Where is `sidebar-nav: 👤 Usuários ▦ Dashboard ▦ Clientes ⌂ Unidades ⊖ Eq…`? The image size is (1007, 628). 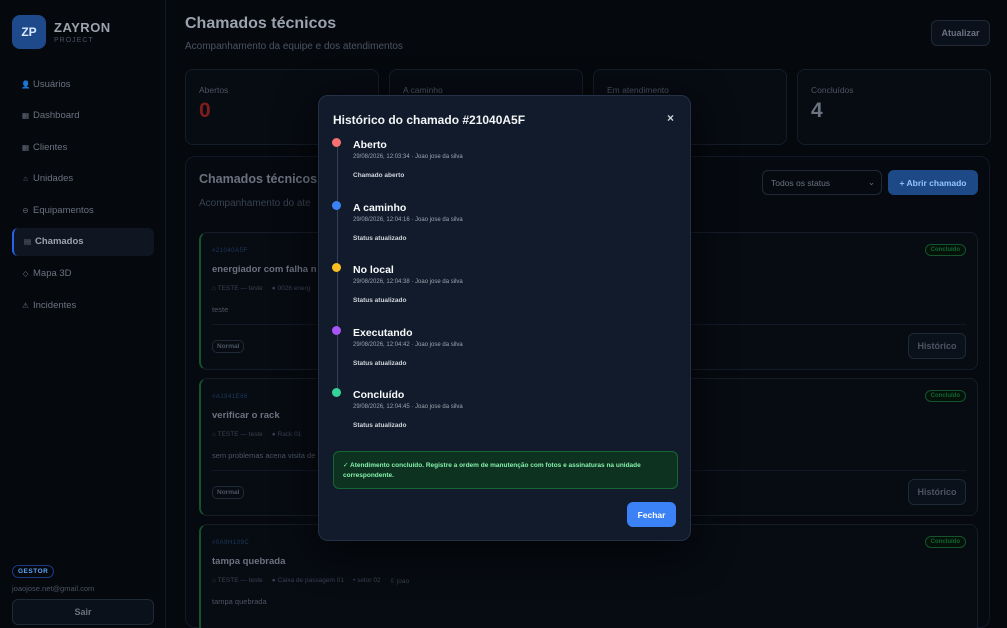 sidebar-nav: 👤 Usuários ▦ Dashboard ▦ Clientes ⌂ Unidades ⊖ Eq… is located at coordinates (83, 196).